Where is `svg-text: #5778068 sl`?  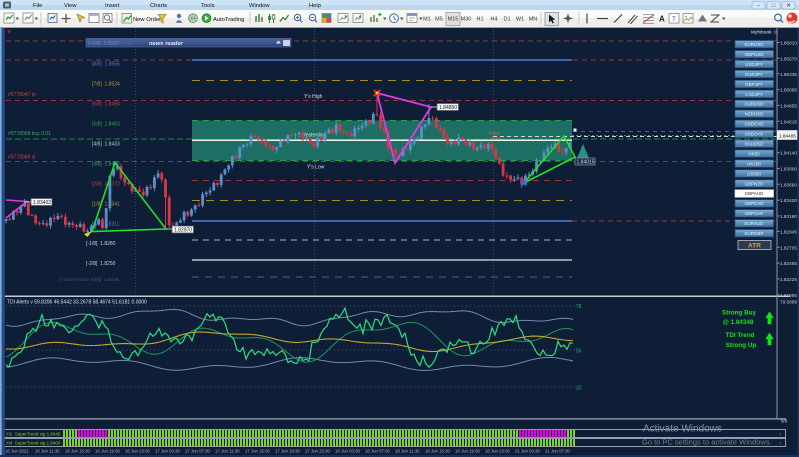 svg-text: #5778068 sl is located at coordinates (21, 158).